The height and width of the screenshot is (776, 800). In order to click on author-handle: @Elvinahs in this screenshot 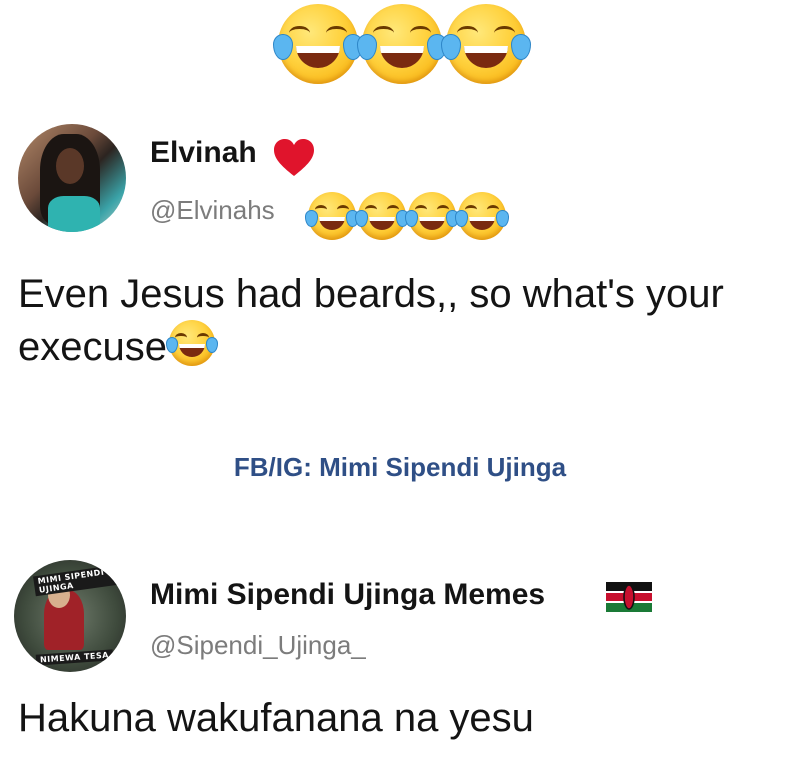, I will do `click(212, 210)`.